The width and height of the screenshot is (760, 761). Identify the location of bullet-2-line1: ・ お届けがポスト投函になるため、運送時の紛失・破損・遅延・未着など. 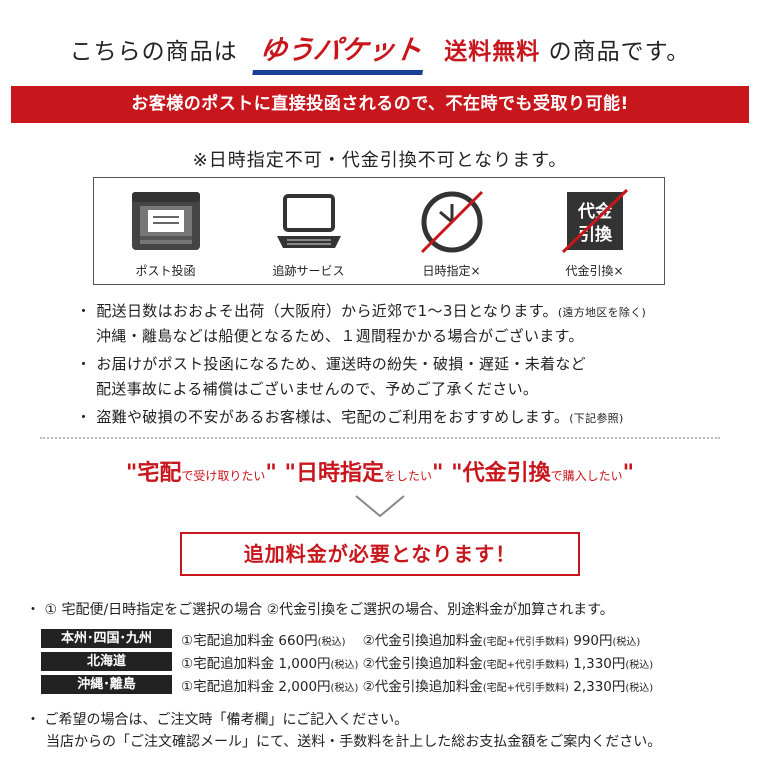
(331, 364).